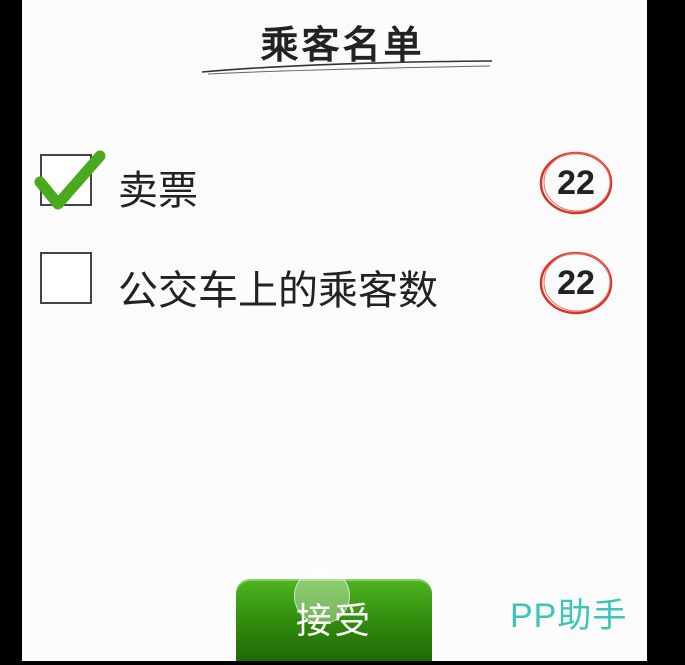 The height and width of the screenshot is (665, 685). Describe the element at coordinates (278, 291) in the screenshot. I see `row-label-passengers: 公交车上的乘客数` at that location.